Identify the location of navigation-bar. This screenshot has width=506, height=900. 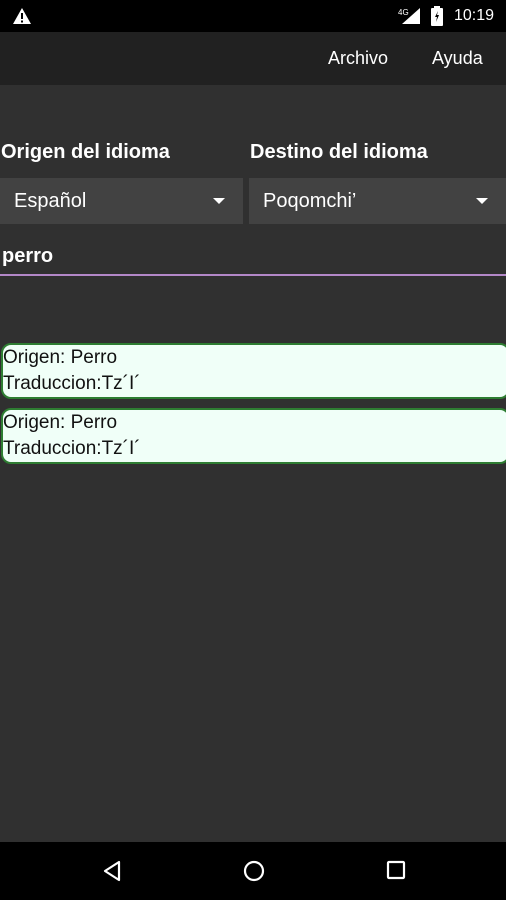
(253, 871).